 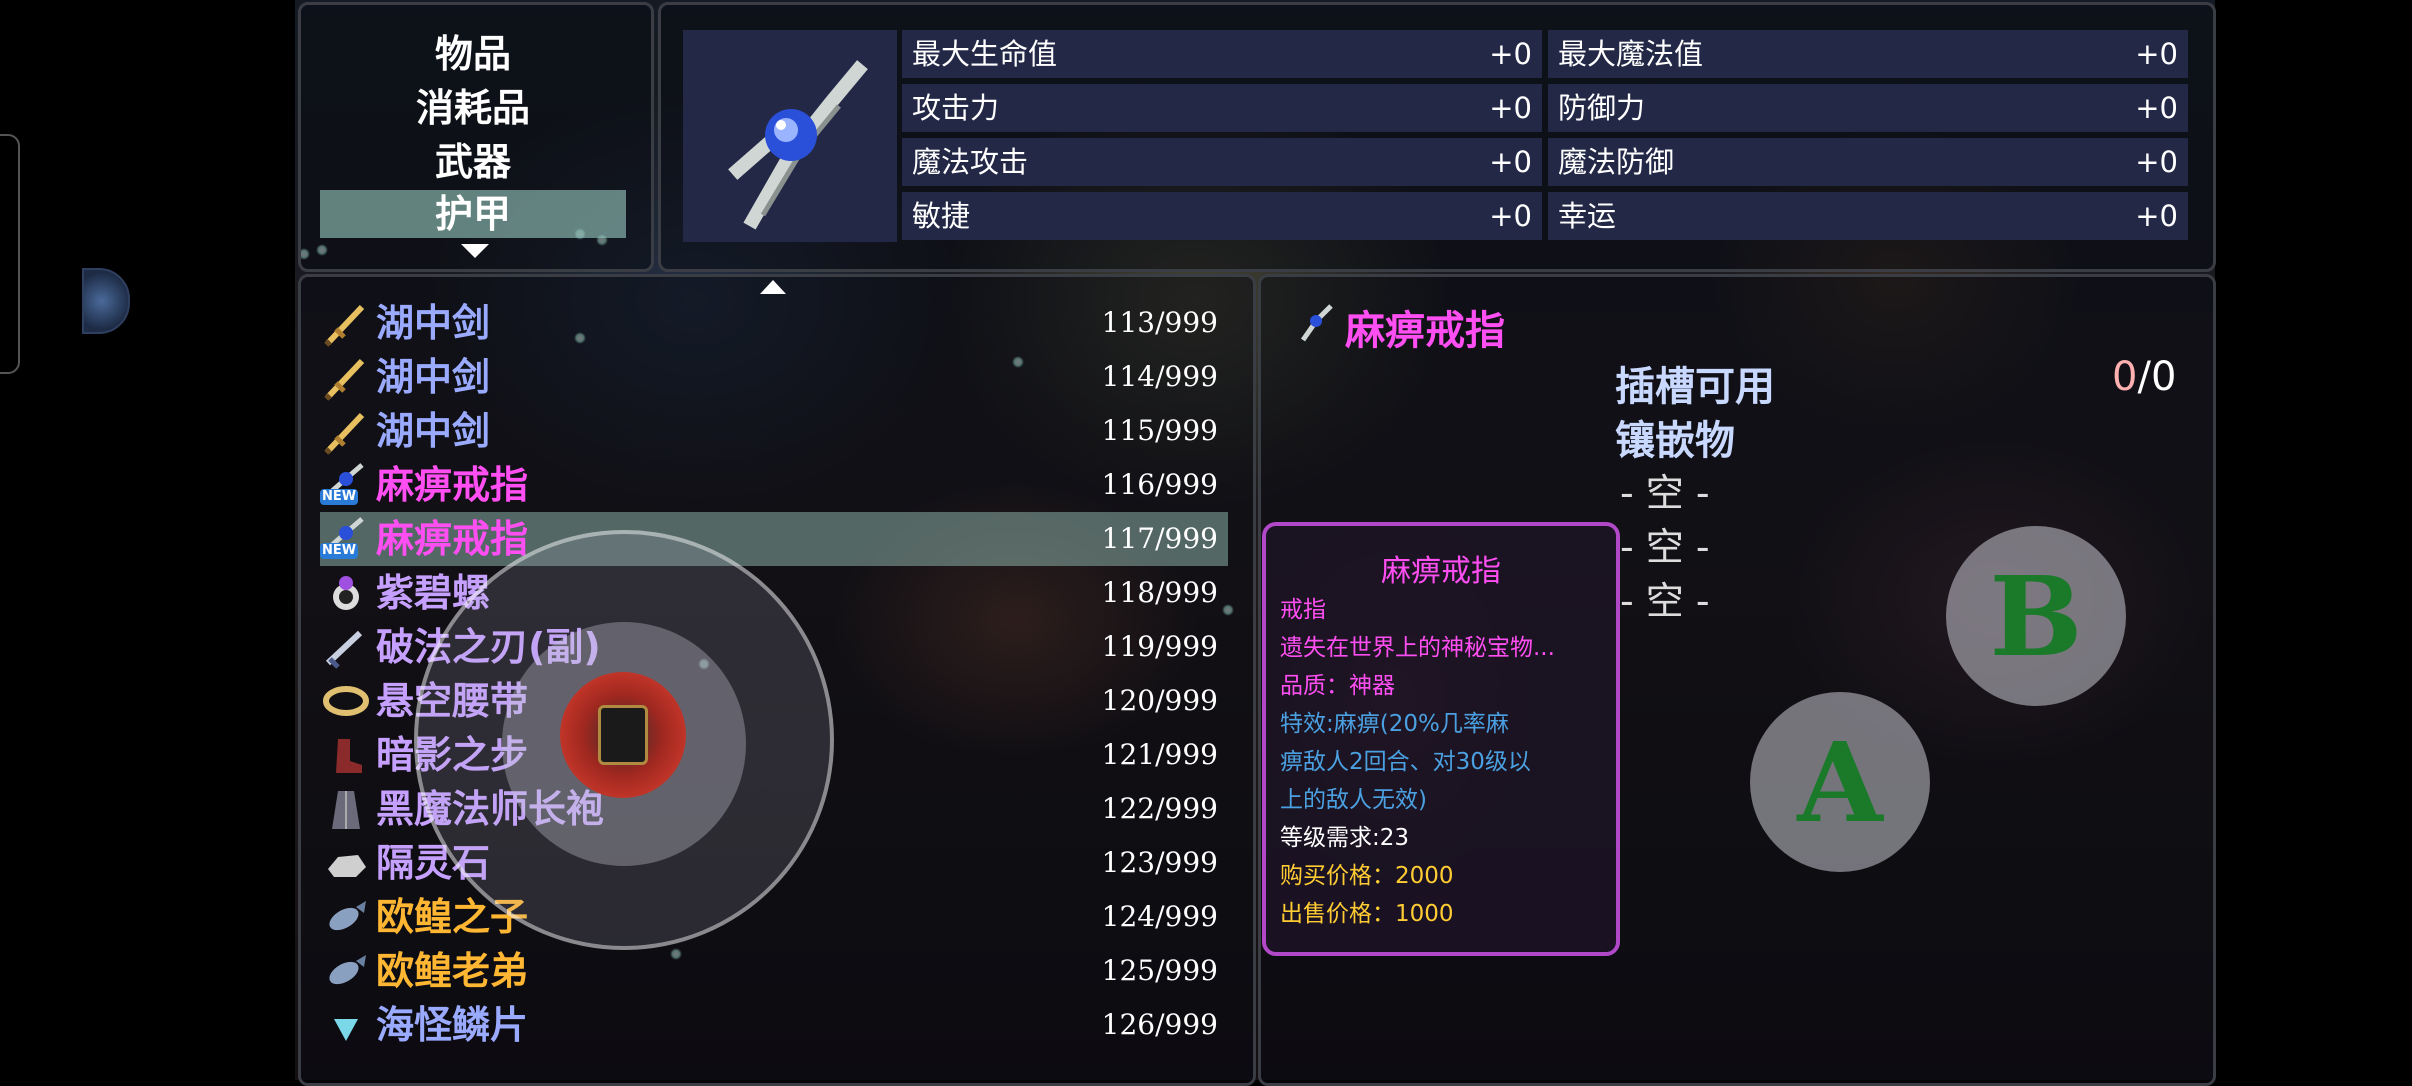 I want to click on item-row: 湖中剑 114/999, so click(x=774, y=377).